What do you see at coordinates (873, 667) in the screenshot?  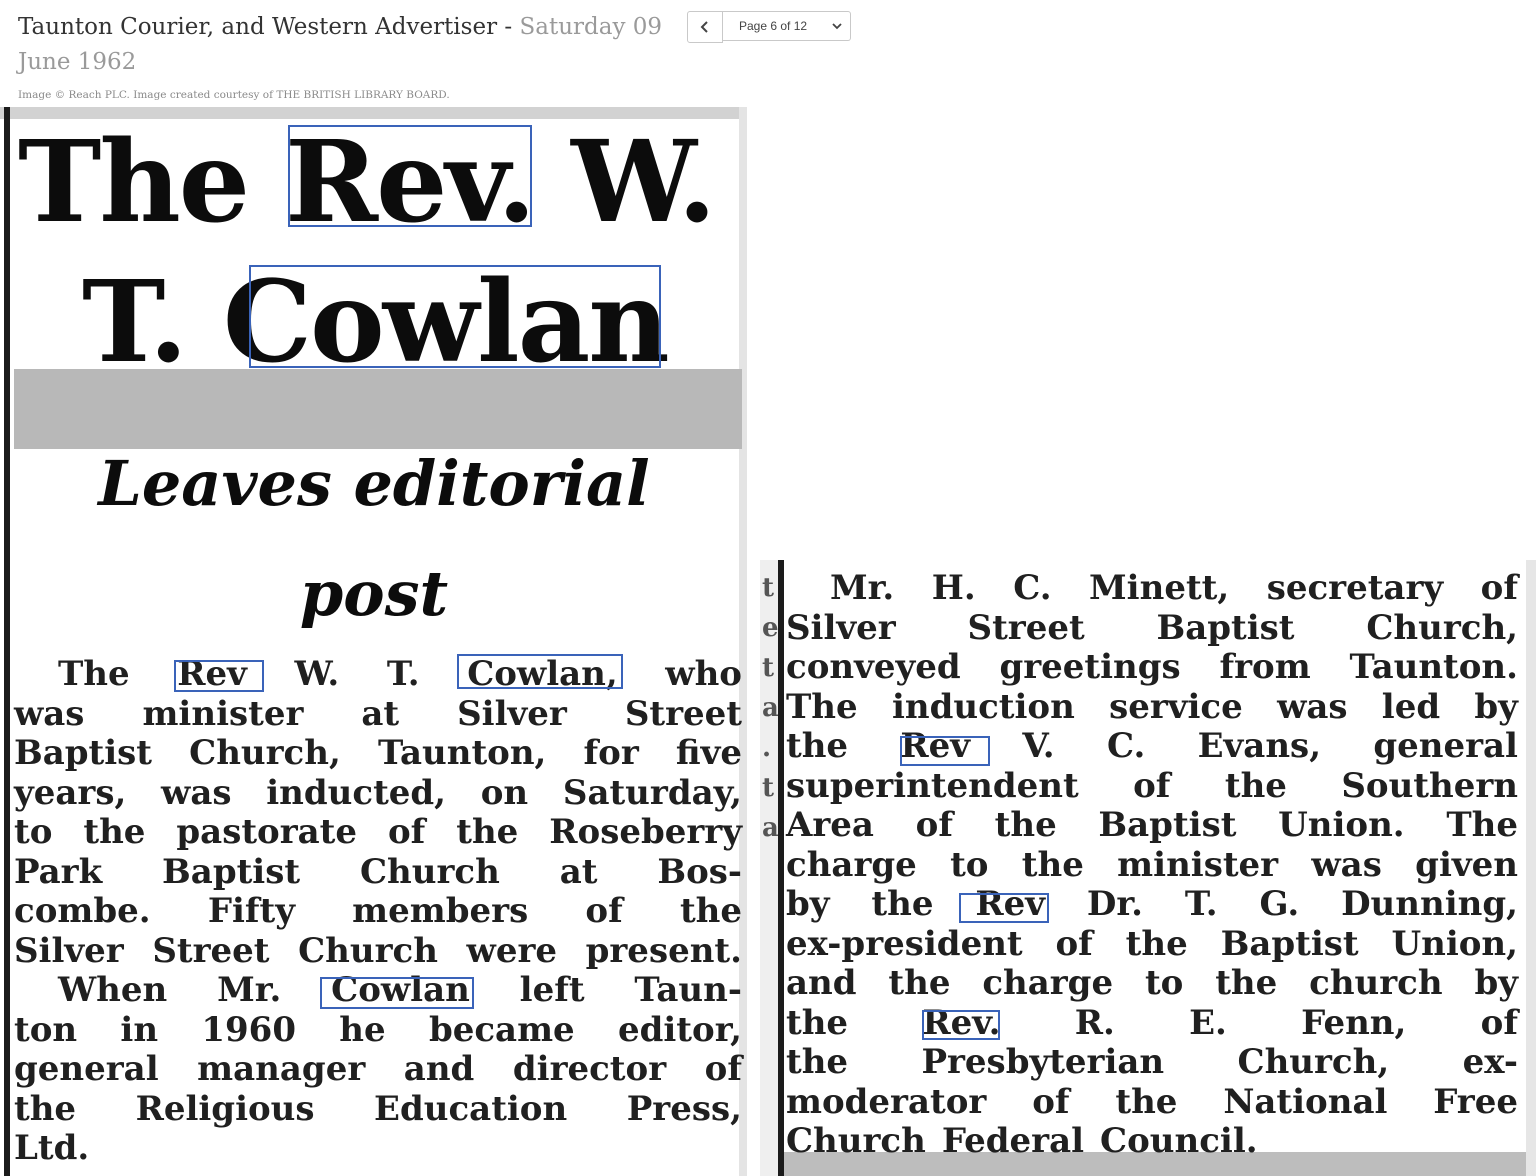 I see `word: conveyed` at bounding box center [873, 667].